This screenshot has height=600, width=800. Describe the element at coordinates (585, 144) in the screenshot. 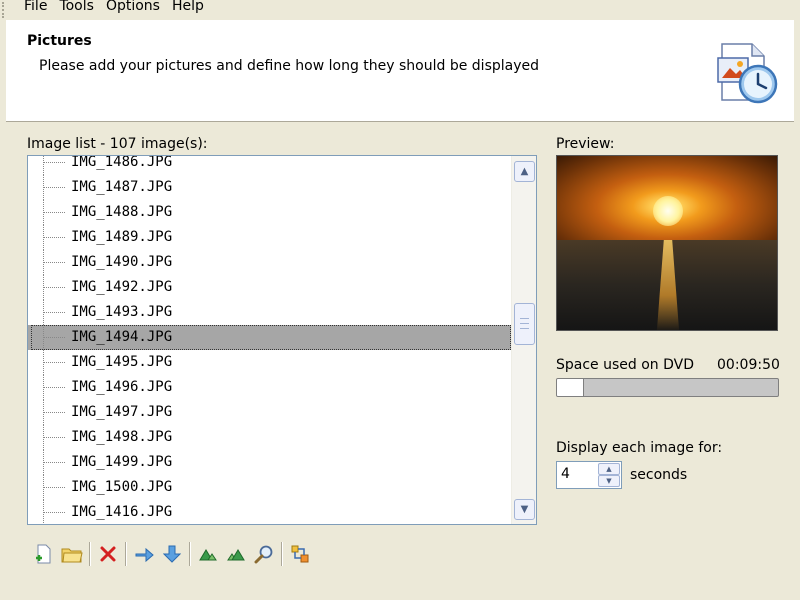

I see `preview-label: Preview:` at that location.